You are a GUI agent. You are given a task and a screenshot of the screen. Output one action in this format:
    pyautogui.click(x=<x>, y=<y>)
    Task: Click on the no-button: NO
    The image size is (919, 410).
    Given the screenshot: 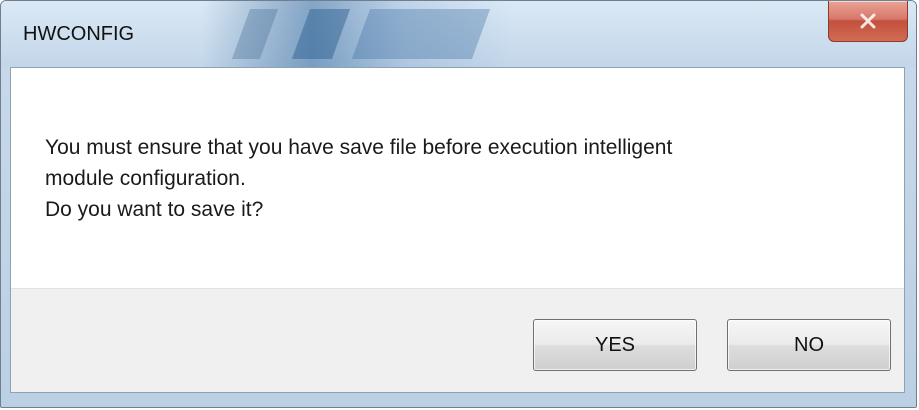 What is the action you would take?
    pyautogui.click(x=809, y=345)
    